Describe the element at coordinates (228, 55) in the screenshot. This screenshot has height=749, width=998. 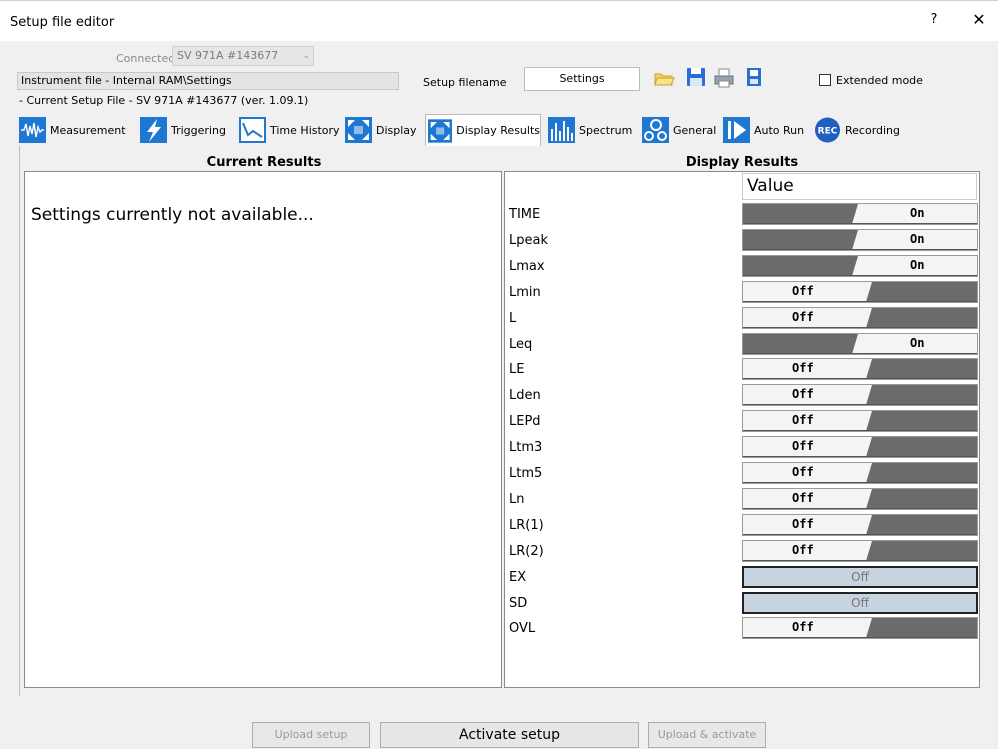
I see `connected-device-value: SV 971A #143677` at that location.